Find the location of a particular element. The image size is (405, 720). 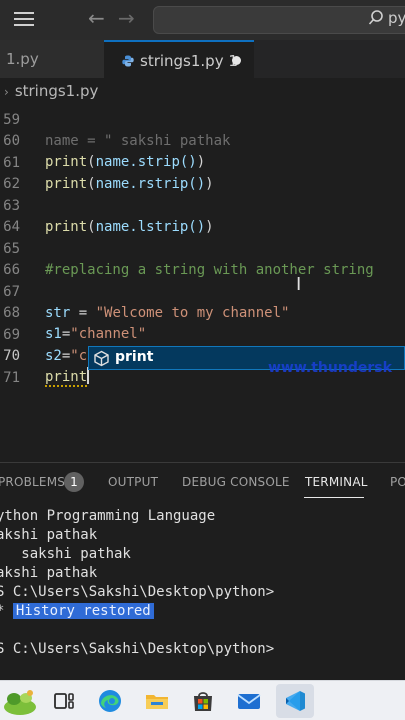

menu-icon is located at coordinates (24, 20).